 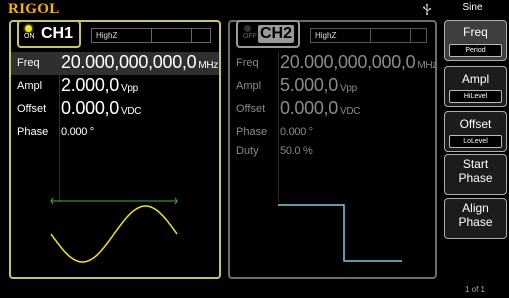 I want to click on ch2-duty-row: Duty 50.0 %, so click(x=332, y=149).